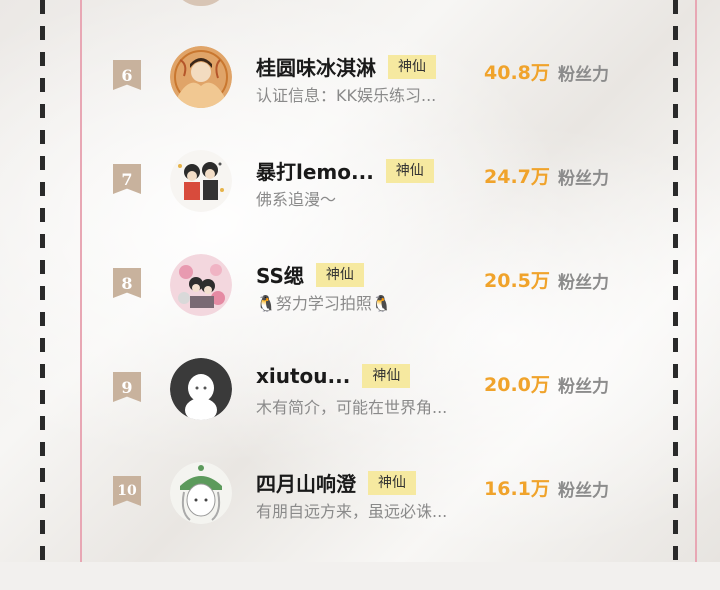 The height and width of the screenshot is (590, 720). Describe the element at coordinates (296, 199) in the screenshot. I see `user-description: 佛系追漫～` at that location.